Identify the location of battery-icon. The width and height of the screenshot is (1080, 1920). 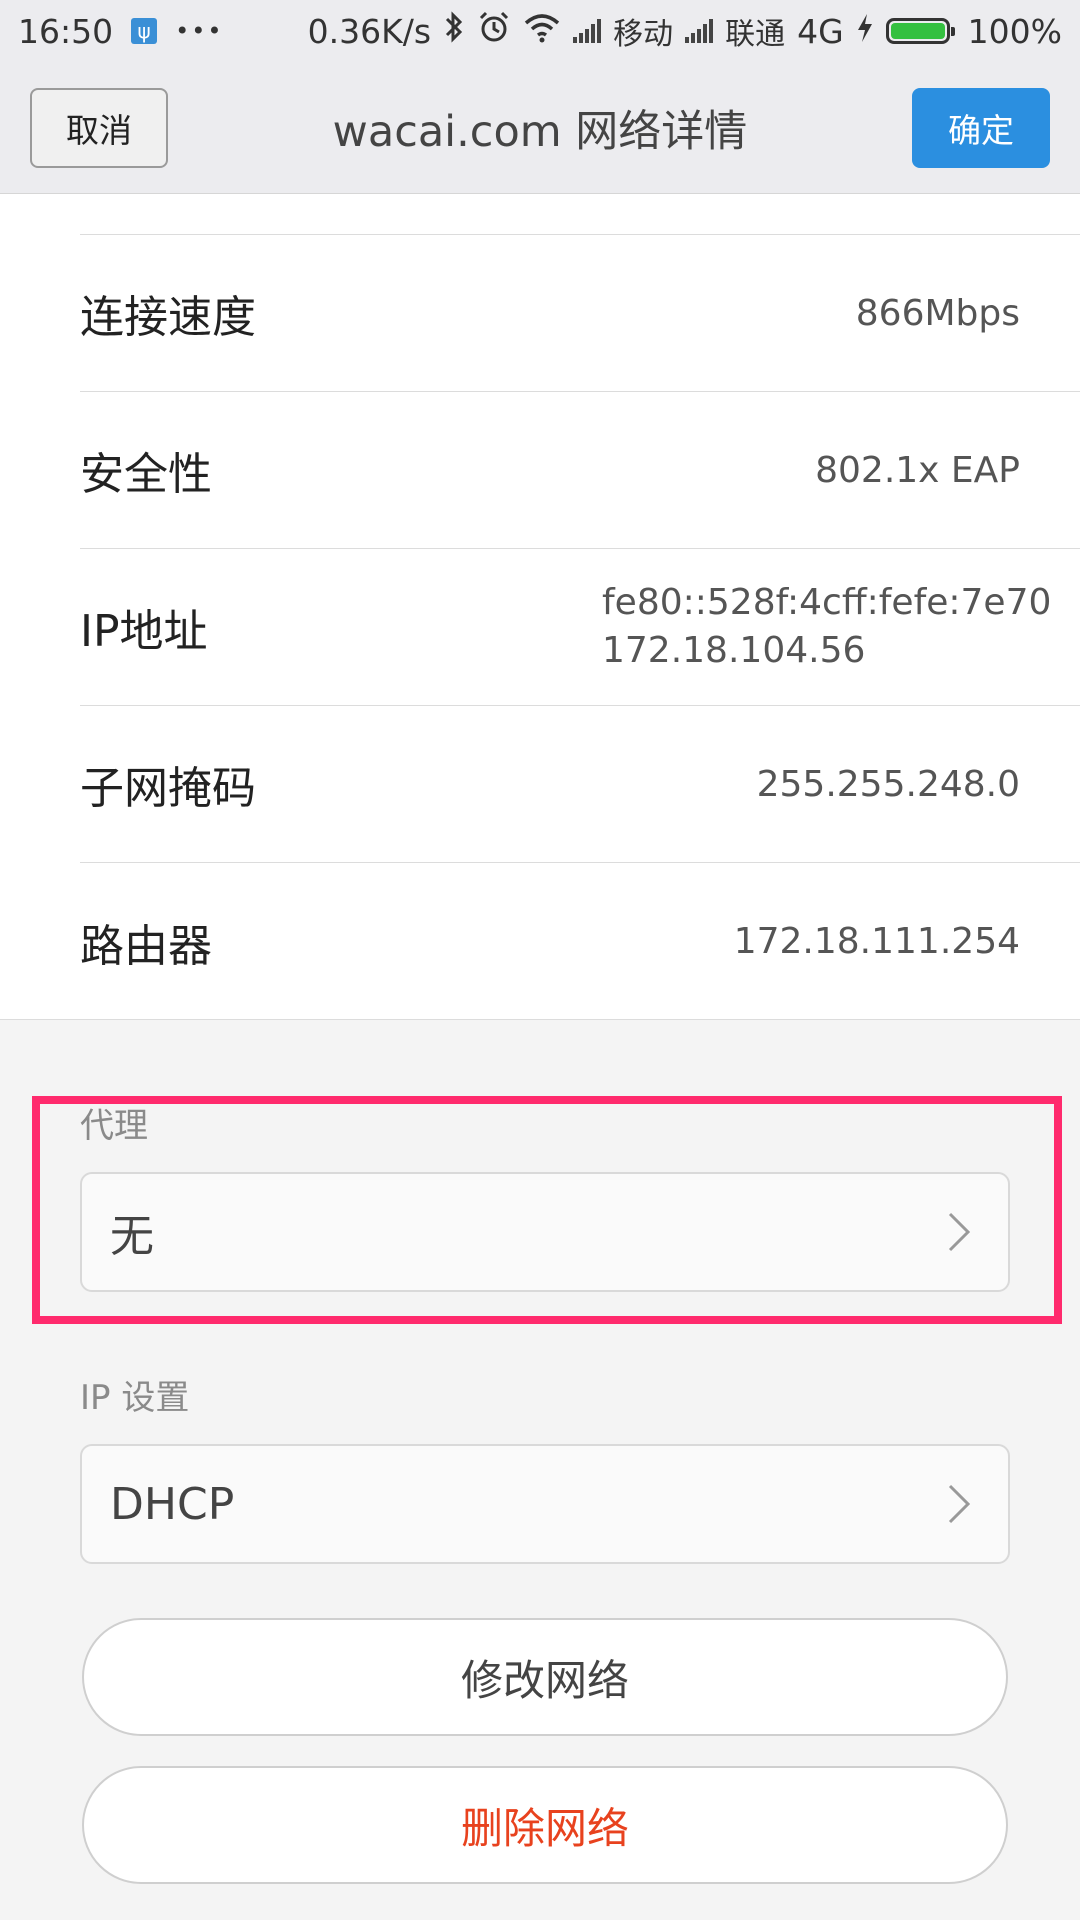
(920, 31).